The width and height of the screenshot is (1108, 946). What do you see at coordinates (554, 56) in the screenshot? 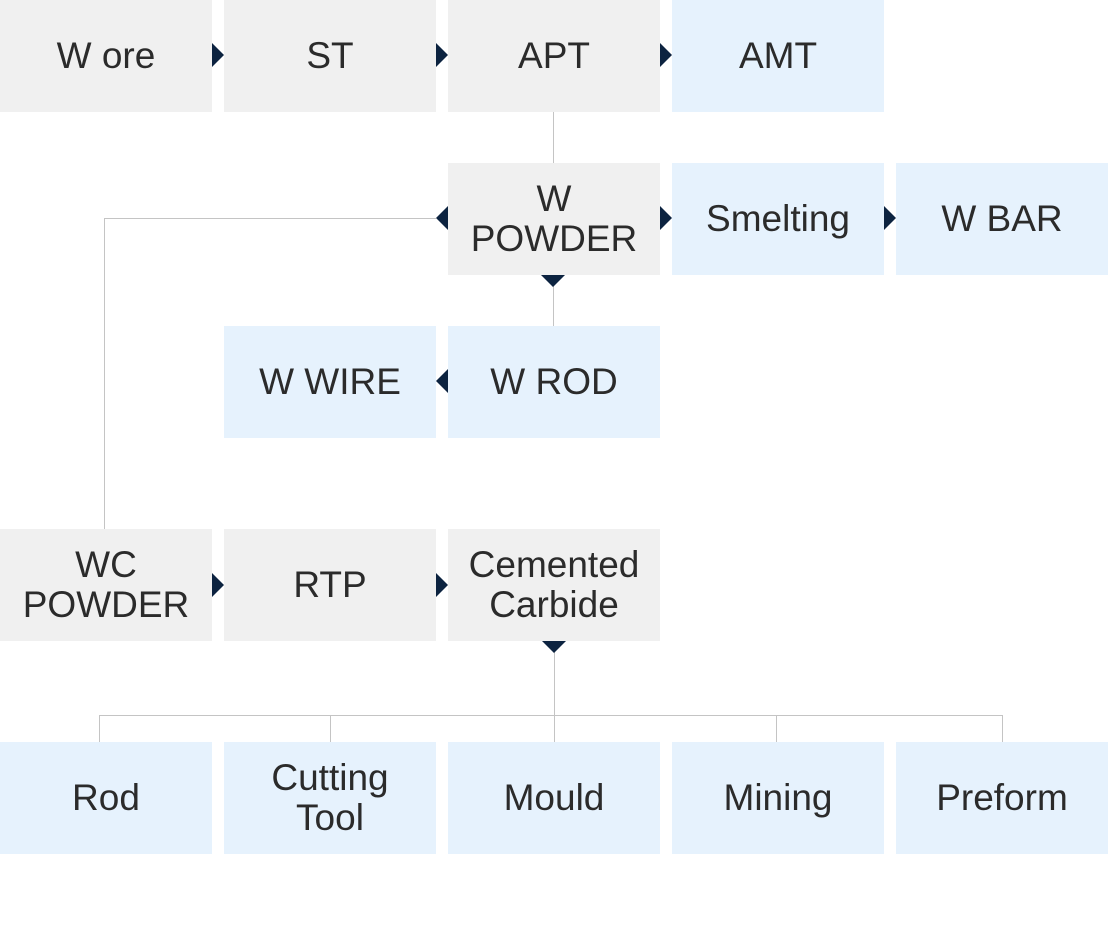
I see `node-apt: APT` at bounding box center [554, 56].